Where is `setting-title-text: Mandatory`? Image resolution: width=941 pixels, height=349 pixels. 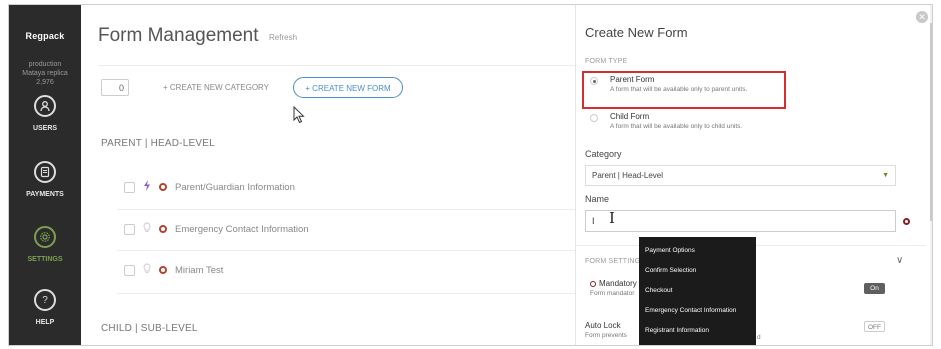 setting-title-text: Mandatory is located at coordinates (618, 283).